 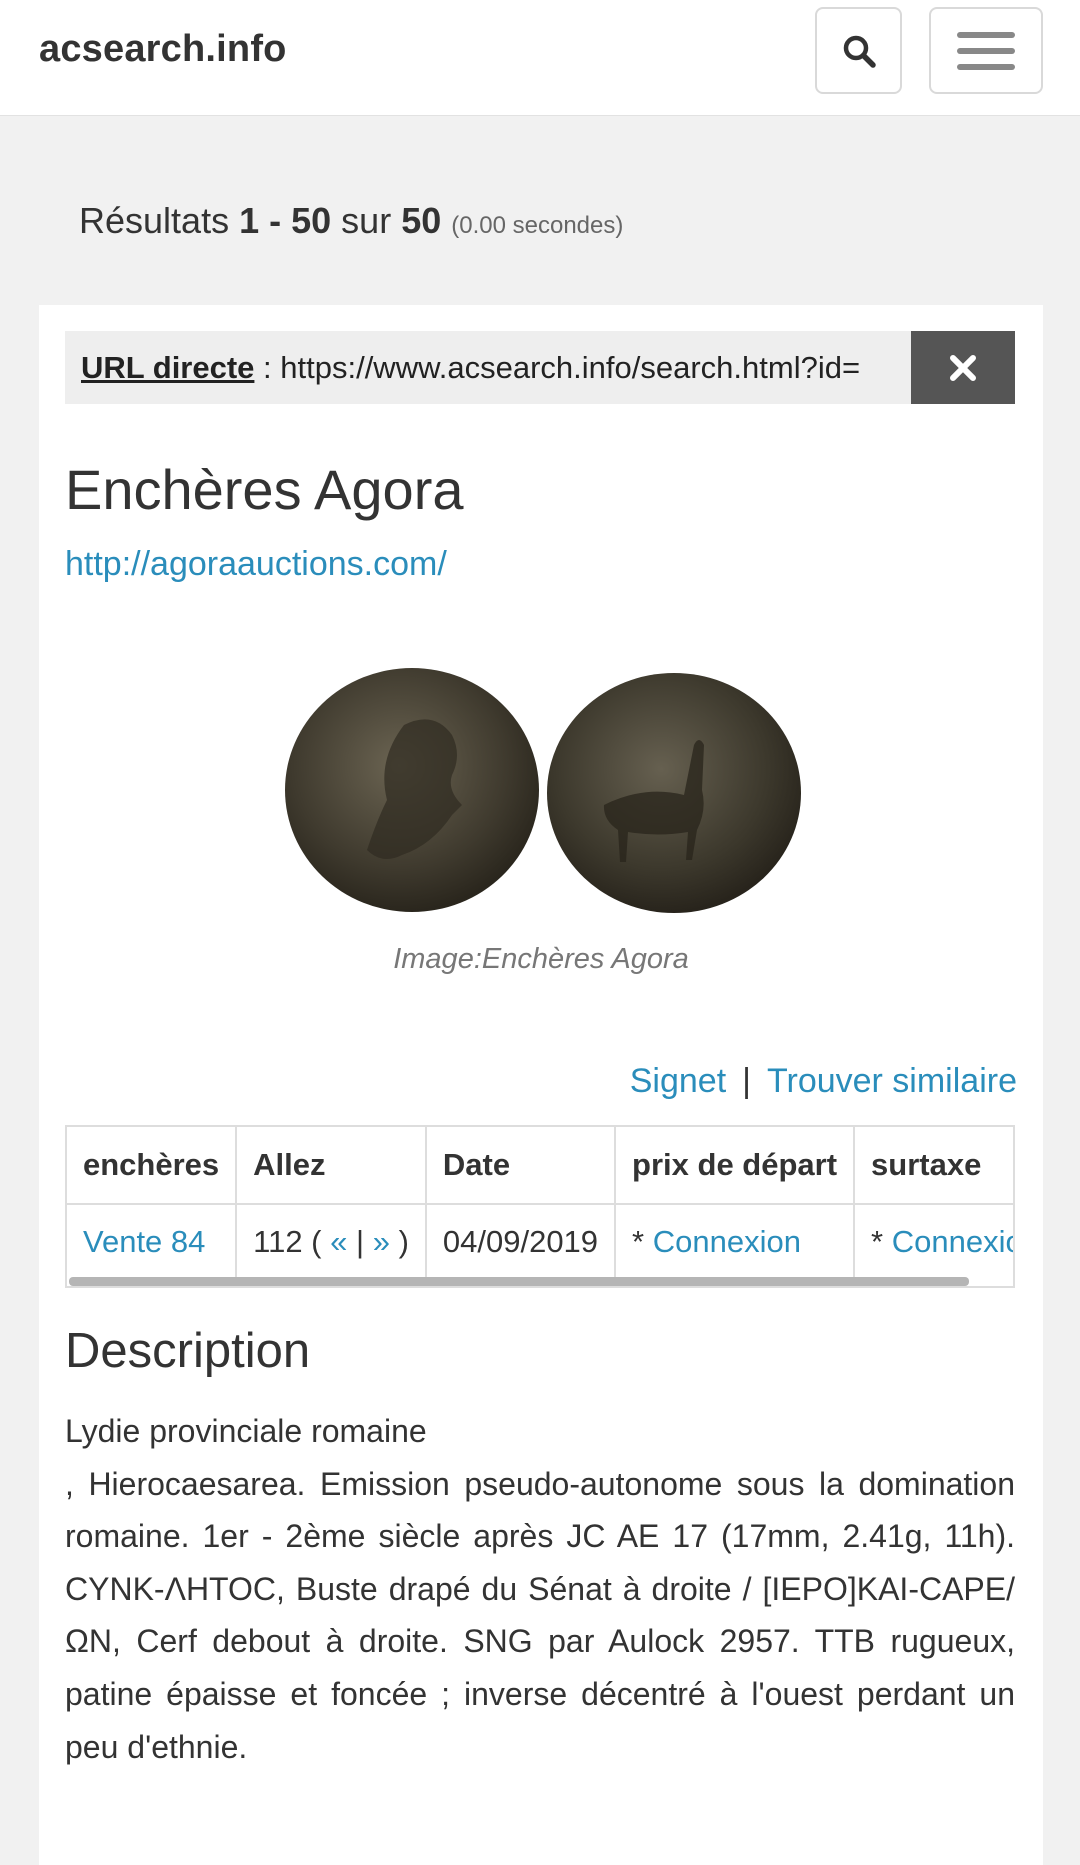 I want to click on description-heading: Description, so click(x=188, y=1351).